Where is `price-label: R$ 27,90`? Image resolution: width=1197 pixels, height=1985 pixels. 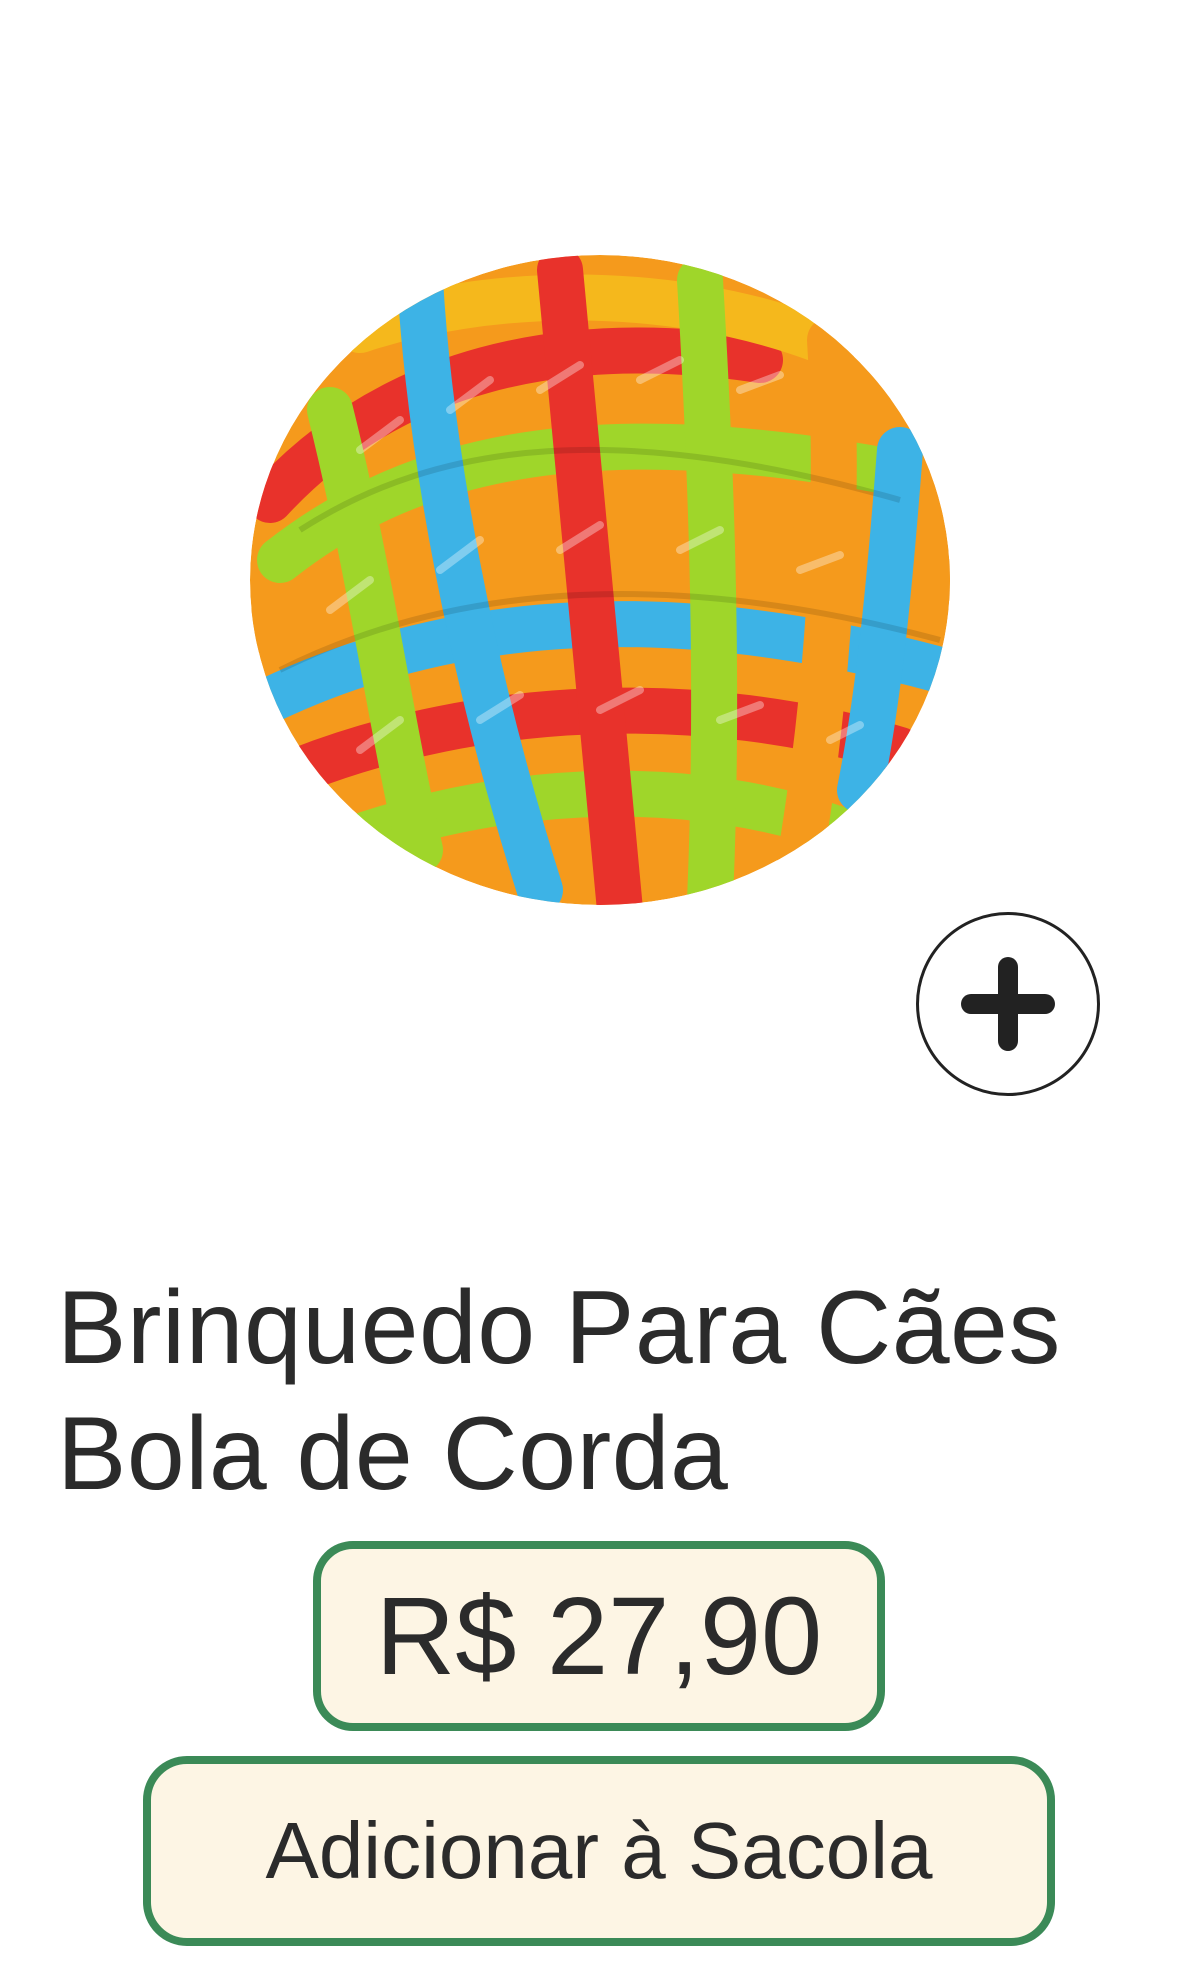
price-label: R$ 27,90 is located at coordinates (599, 1636).